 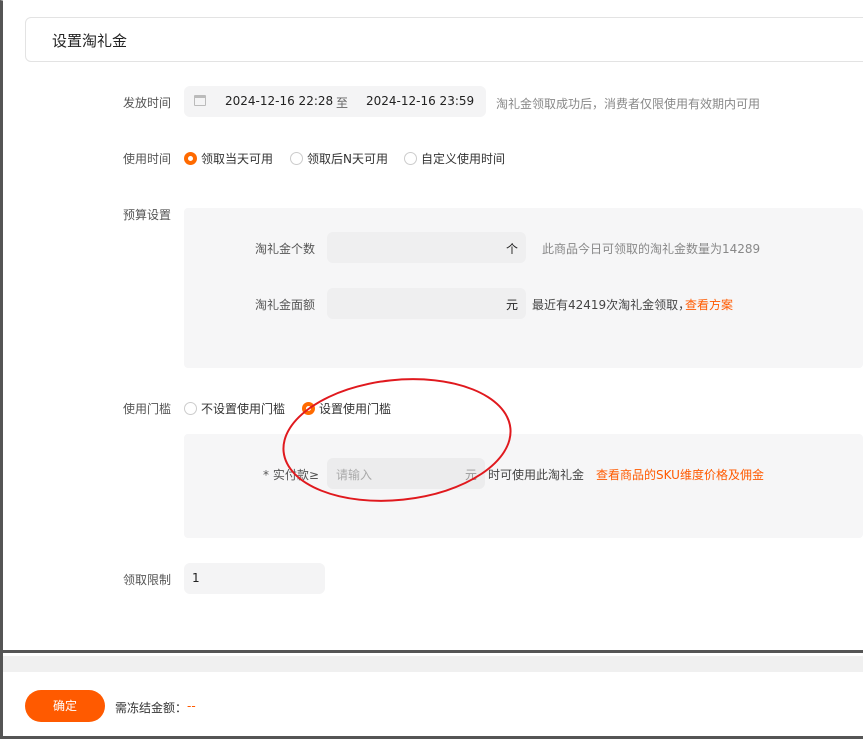 What do you see at coordinates (426, 247) in the screenshot?
I see `count-input: 个` at bounding box center [426, 247].